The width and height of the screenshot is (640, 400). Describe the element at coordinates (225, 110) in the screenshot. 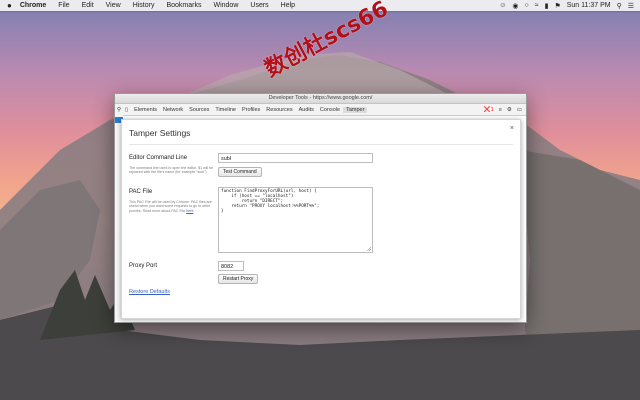

I see `tab-timeline: Timeline` at that location.